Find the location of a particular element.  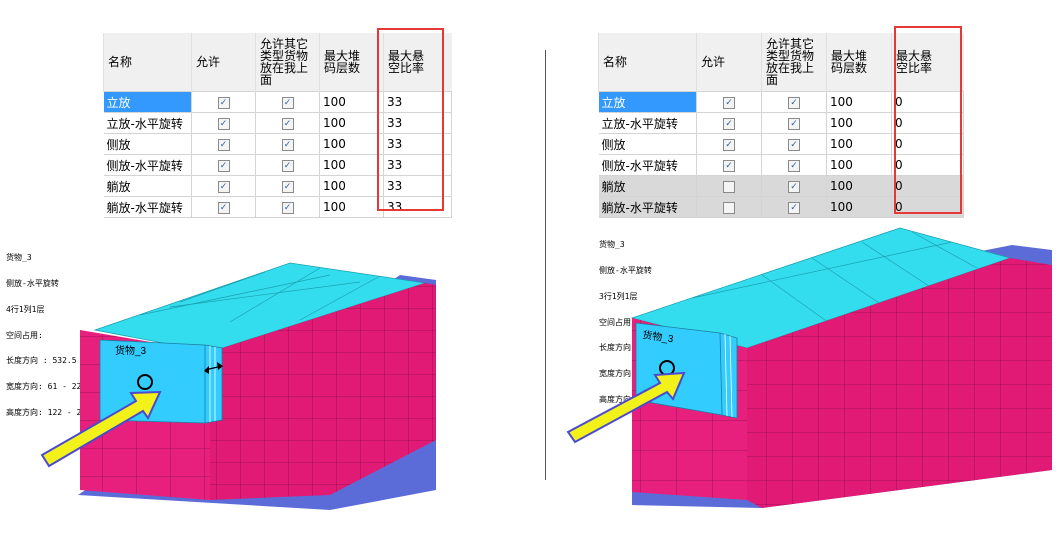

cargo-box-label: 货物_3 is located at coordinates (131, 350).